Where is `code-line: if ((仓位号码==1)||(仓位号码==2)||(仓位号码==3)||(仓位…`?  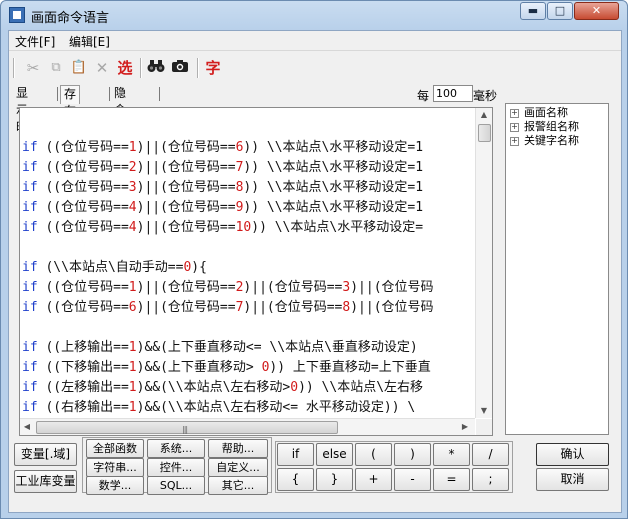 code-line: if ((仓位号码==1)||(仓位号码==2)||(仓位号码==3)||(仓位… is located at coordinates (228, 288).